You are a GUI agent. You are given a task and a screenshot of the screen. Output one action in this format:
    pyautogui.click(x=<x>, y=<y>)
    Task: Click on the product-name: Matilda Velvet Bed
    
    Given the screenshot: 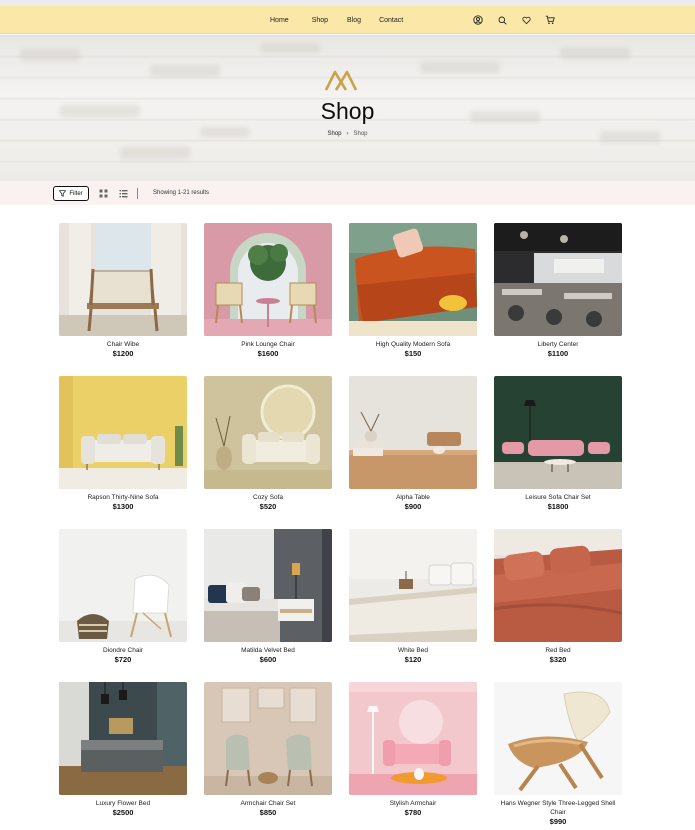 What is the action you would take?
    pyautogui.click(x=268, y=650)
    